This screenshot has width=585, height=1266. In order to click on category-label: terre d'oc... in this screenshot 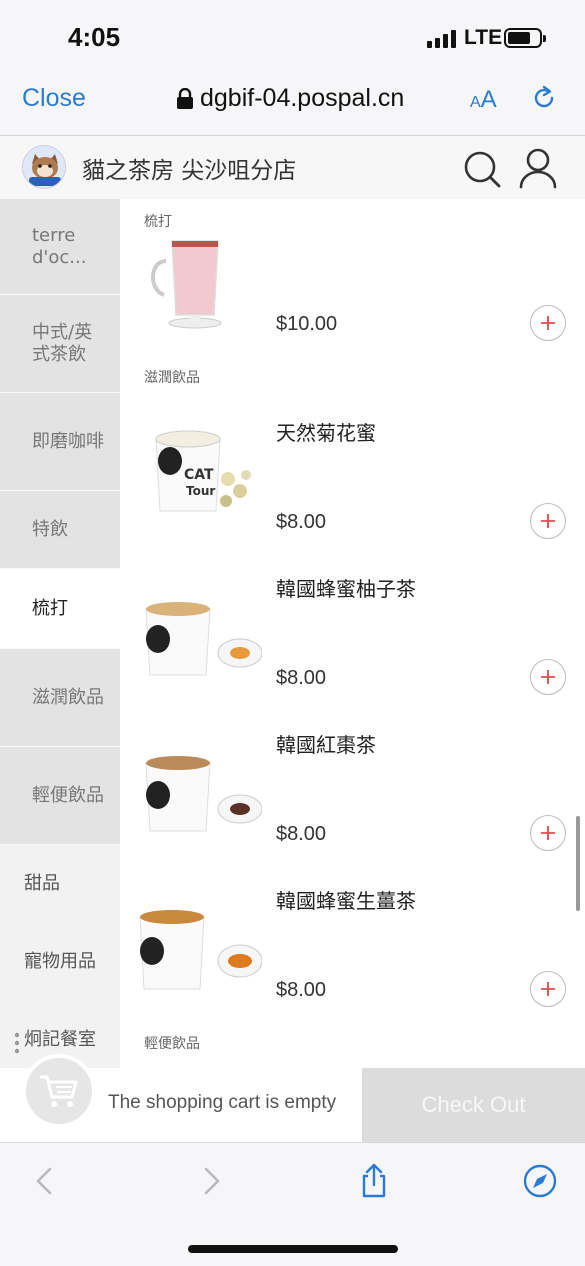, I will do `click(59, 246)`.